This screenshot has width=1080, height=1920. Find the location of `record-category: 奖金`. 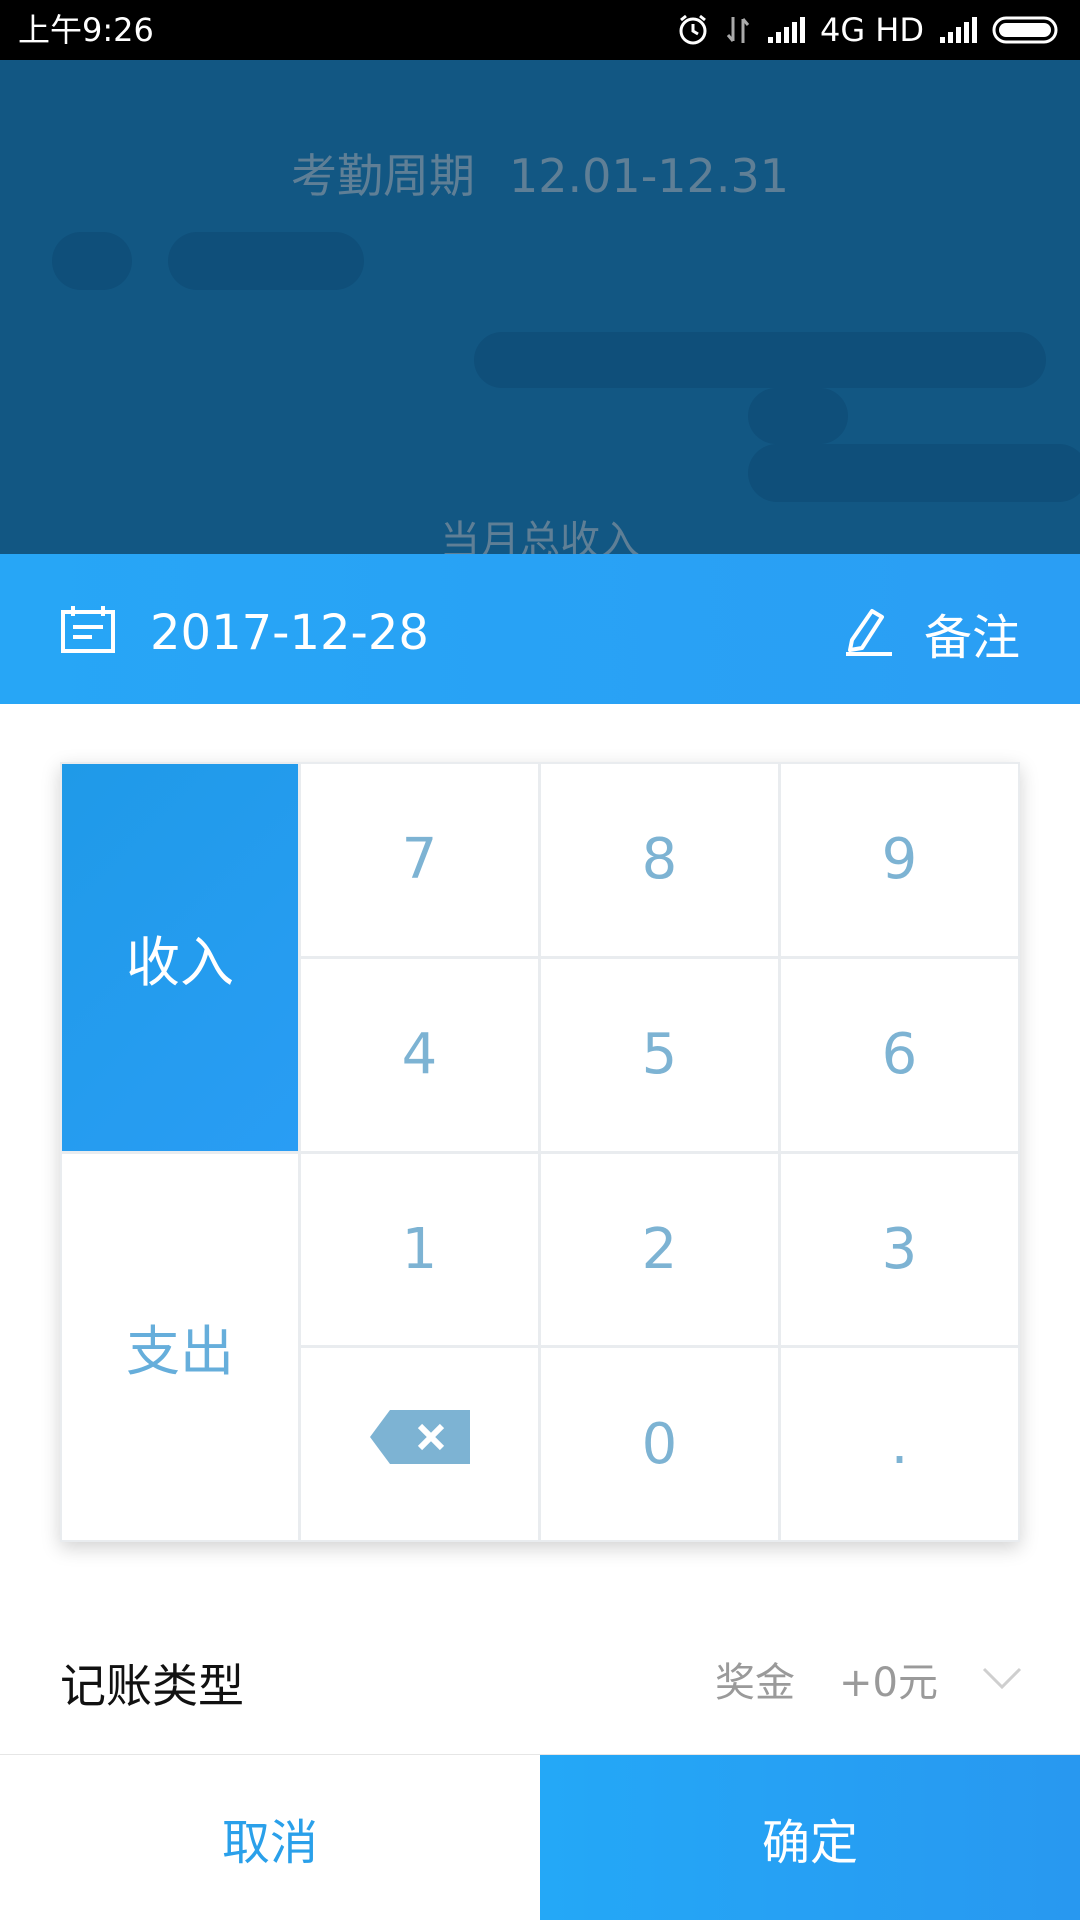

record-category: 奖金 is located at coordinates (755, 1683).